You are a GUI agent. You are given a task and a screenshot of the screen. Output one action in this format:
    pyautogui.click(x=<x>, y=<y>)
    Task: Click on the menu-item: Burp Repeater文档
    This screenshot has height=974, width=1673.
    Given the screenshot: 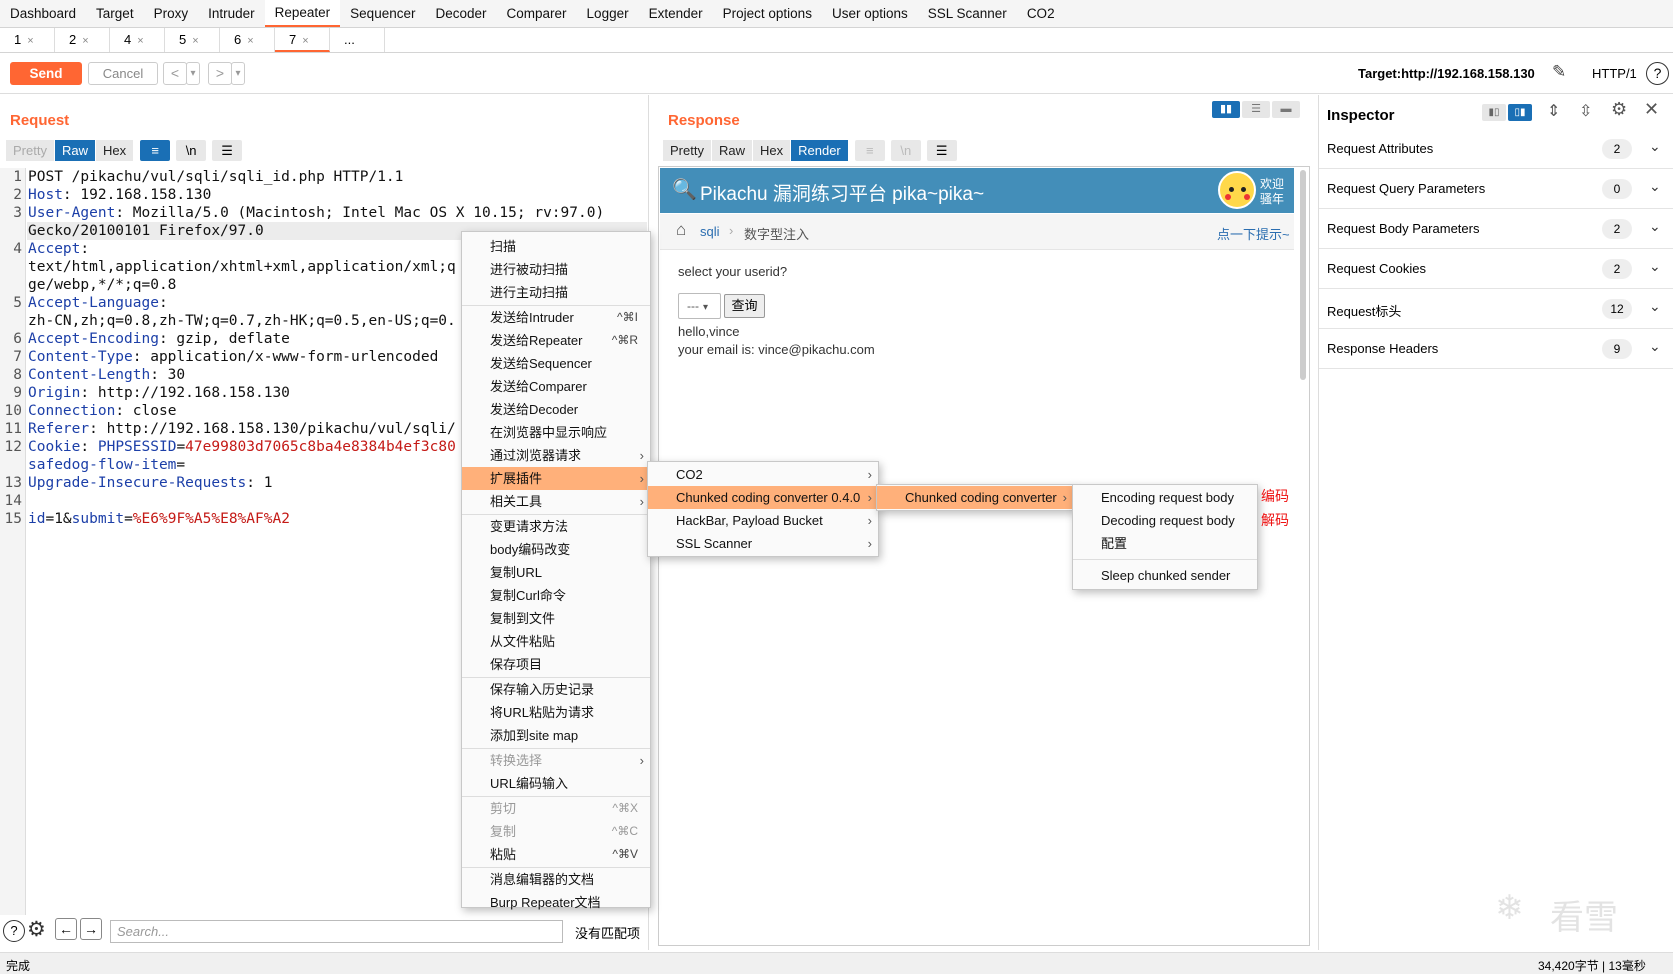 What is the action you would take?
    pyautogui.click(x=556, y=902)
    